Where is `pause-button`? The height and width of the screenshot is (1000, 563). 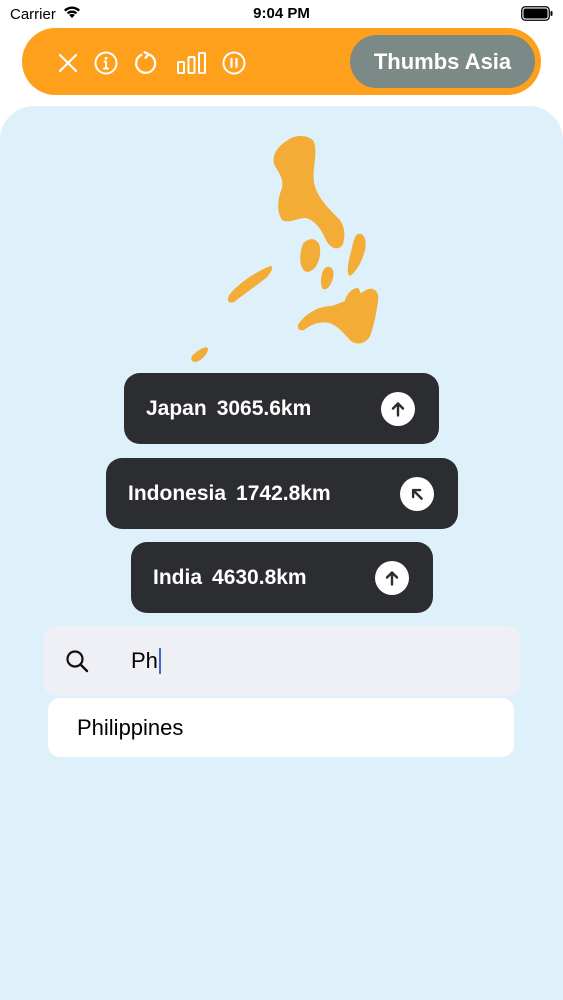
pause-button is located at coordinates (234, 63).